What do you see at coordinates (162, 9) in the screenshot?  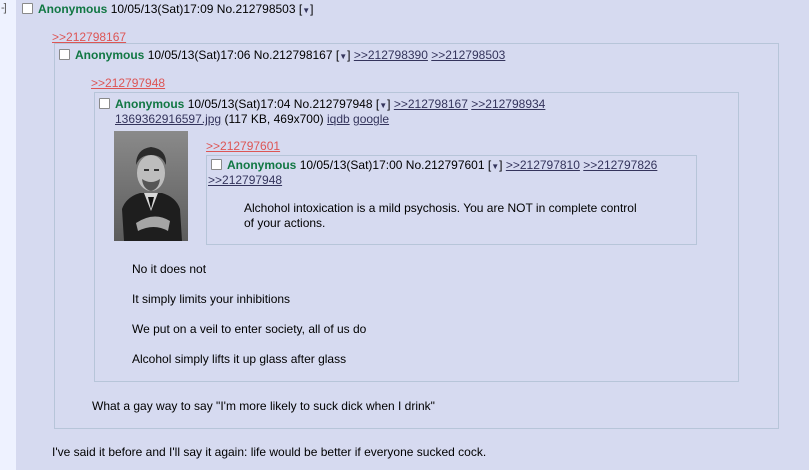 I see `post-datetime: 10/05/13(Sat)17:09` at bounding box center [162, 9].